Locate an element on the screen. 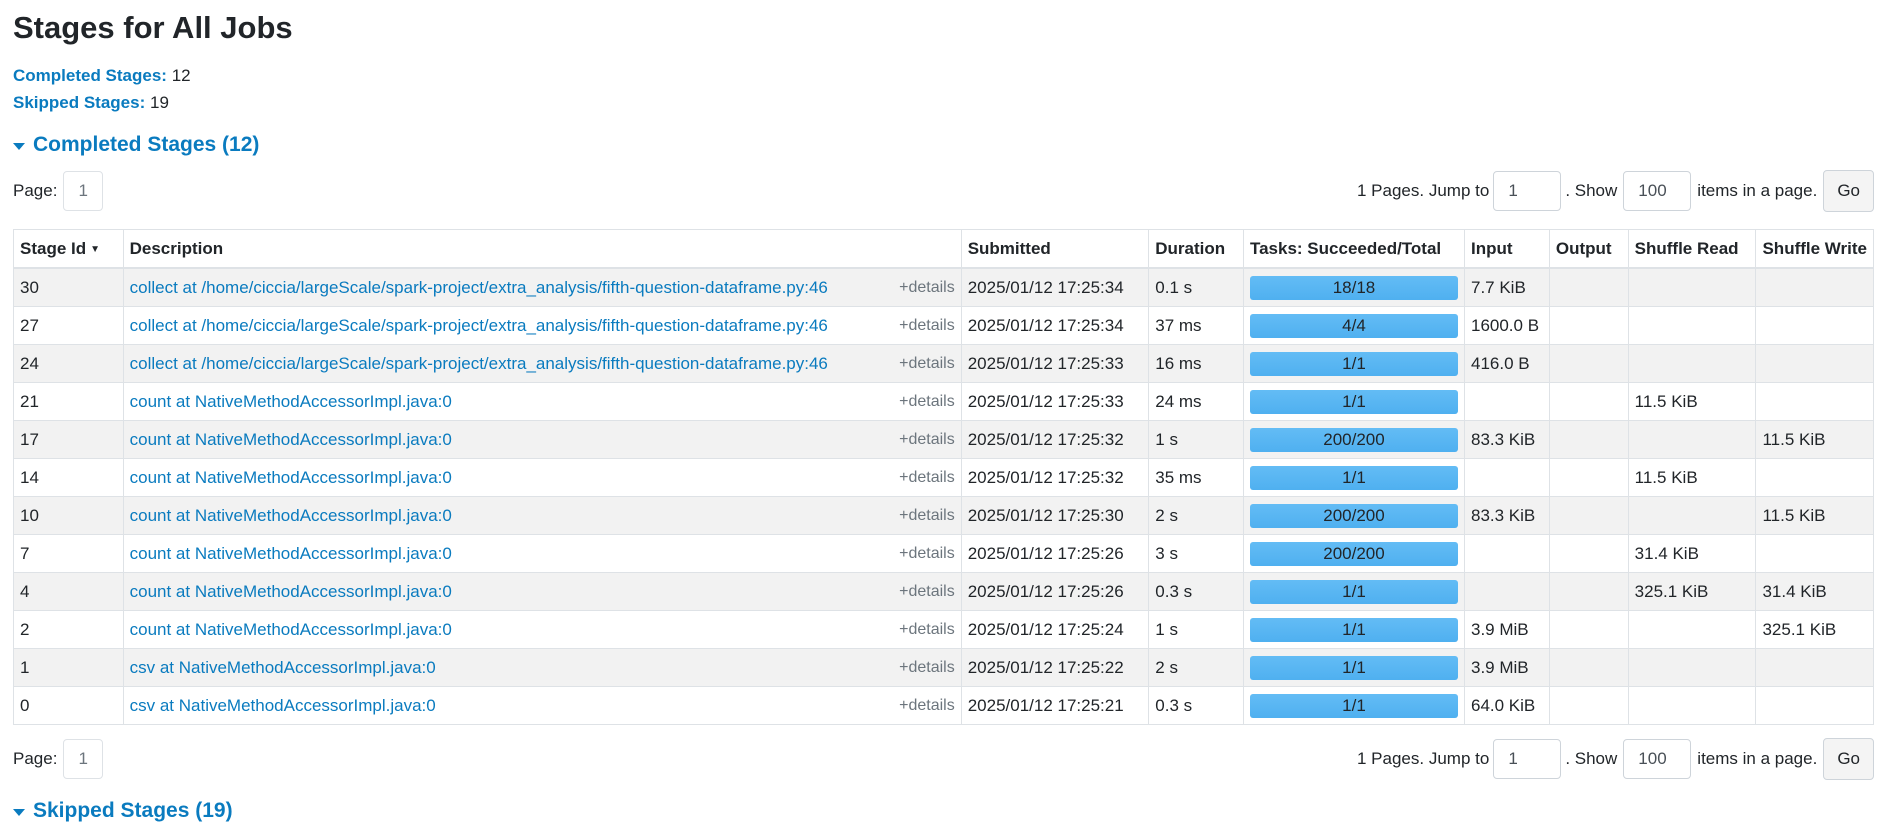  cell-input: 1600.0 B is located at coordinates (1506, 325).